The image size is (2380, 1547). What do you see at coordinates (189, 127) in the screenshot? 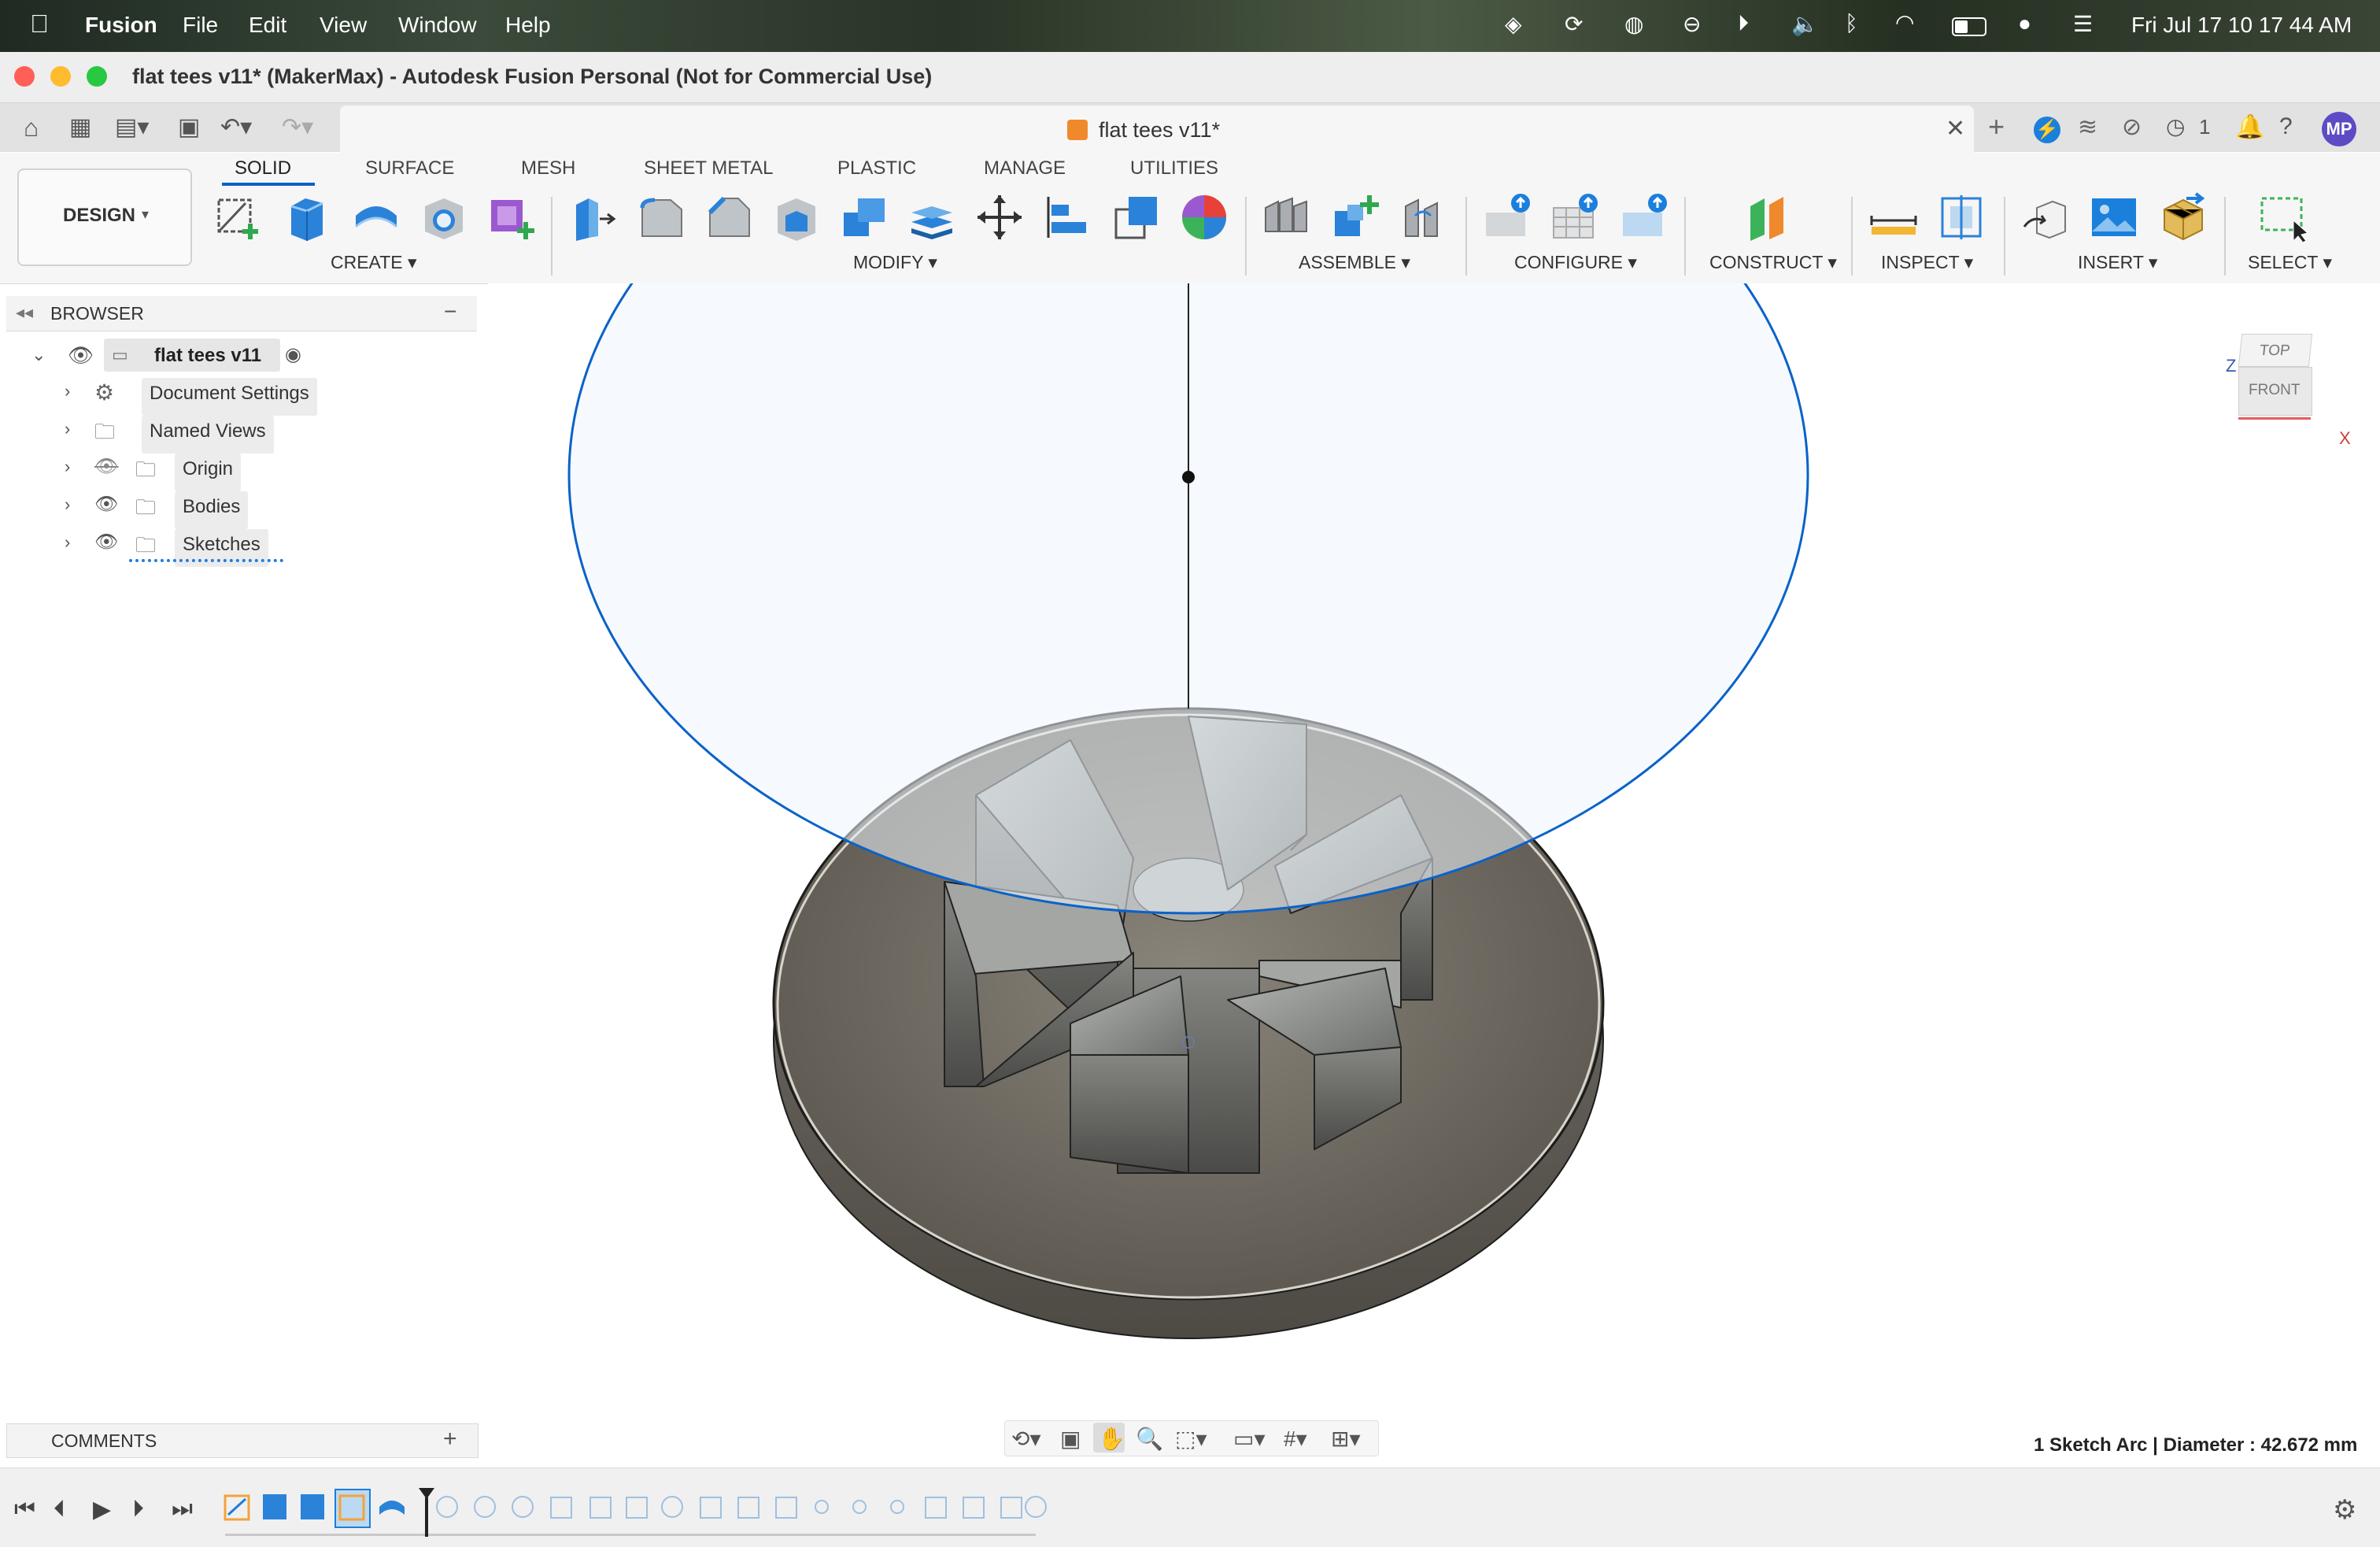
I see `save-icon: ▣` at bounding box center [189, 127].